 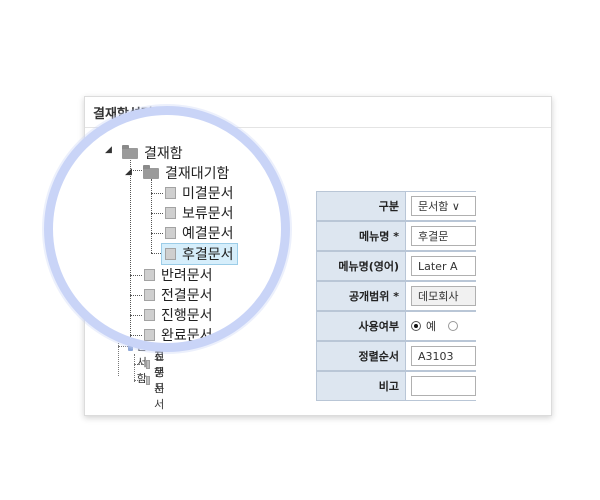 What do you see at coordinates (443, 266) in the screenshot?
I see `menu-name-en-input: Later A` at bounding box center [443, 266].